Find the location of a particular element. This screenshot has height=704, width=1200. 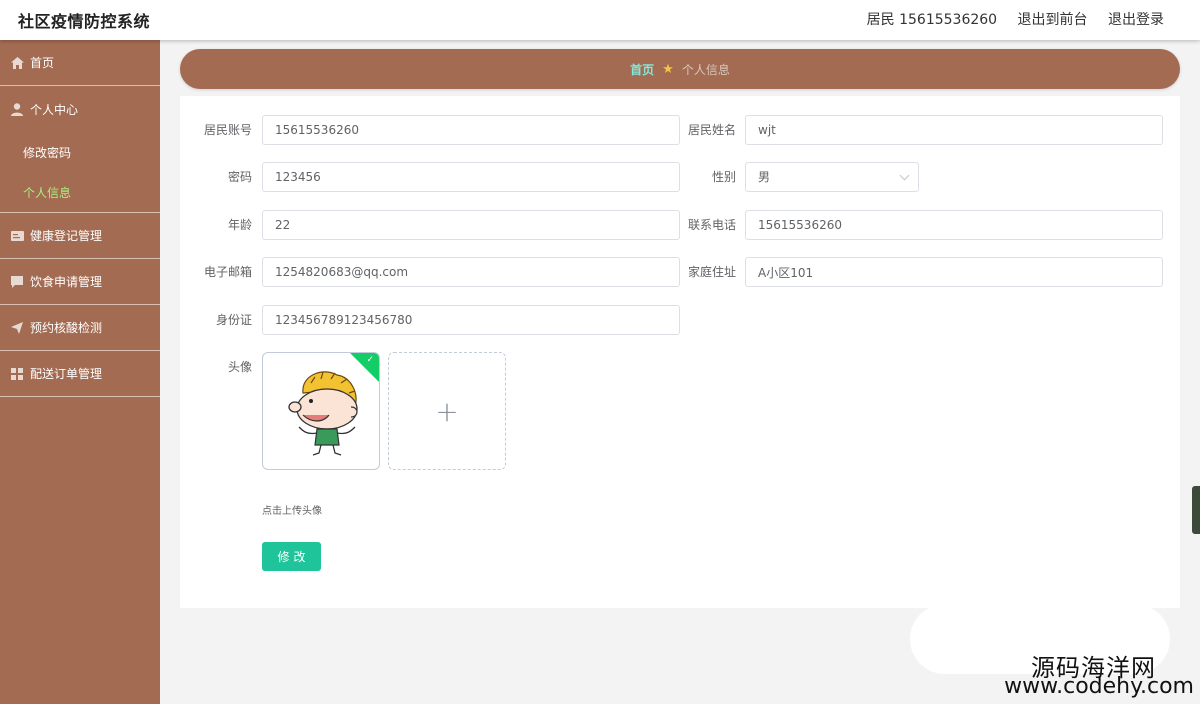

age-label: 年龄 is located at coordinates (239, 225).